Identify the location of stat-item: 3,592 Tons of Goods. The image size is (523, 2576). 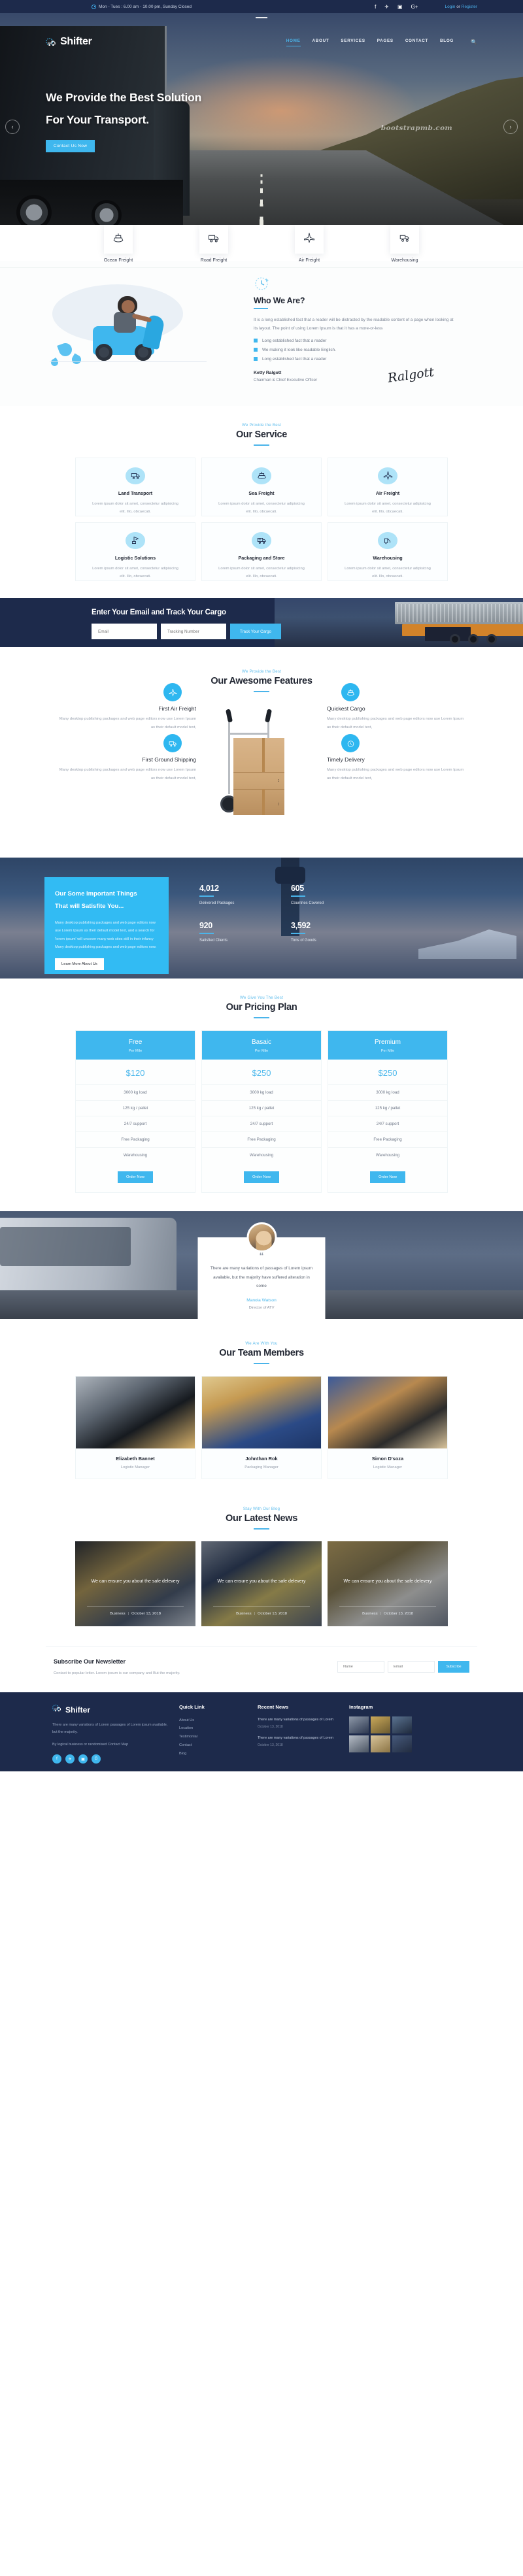
(317, 932).